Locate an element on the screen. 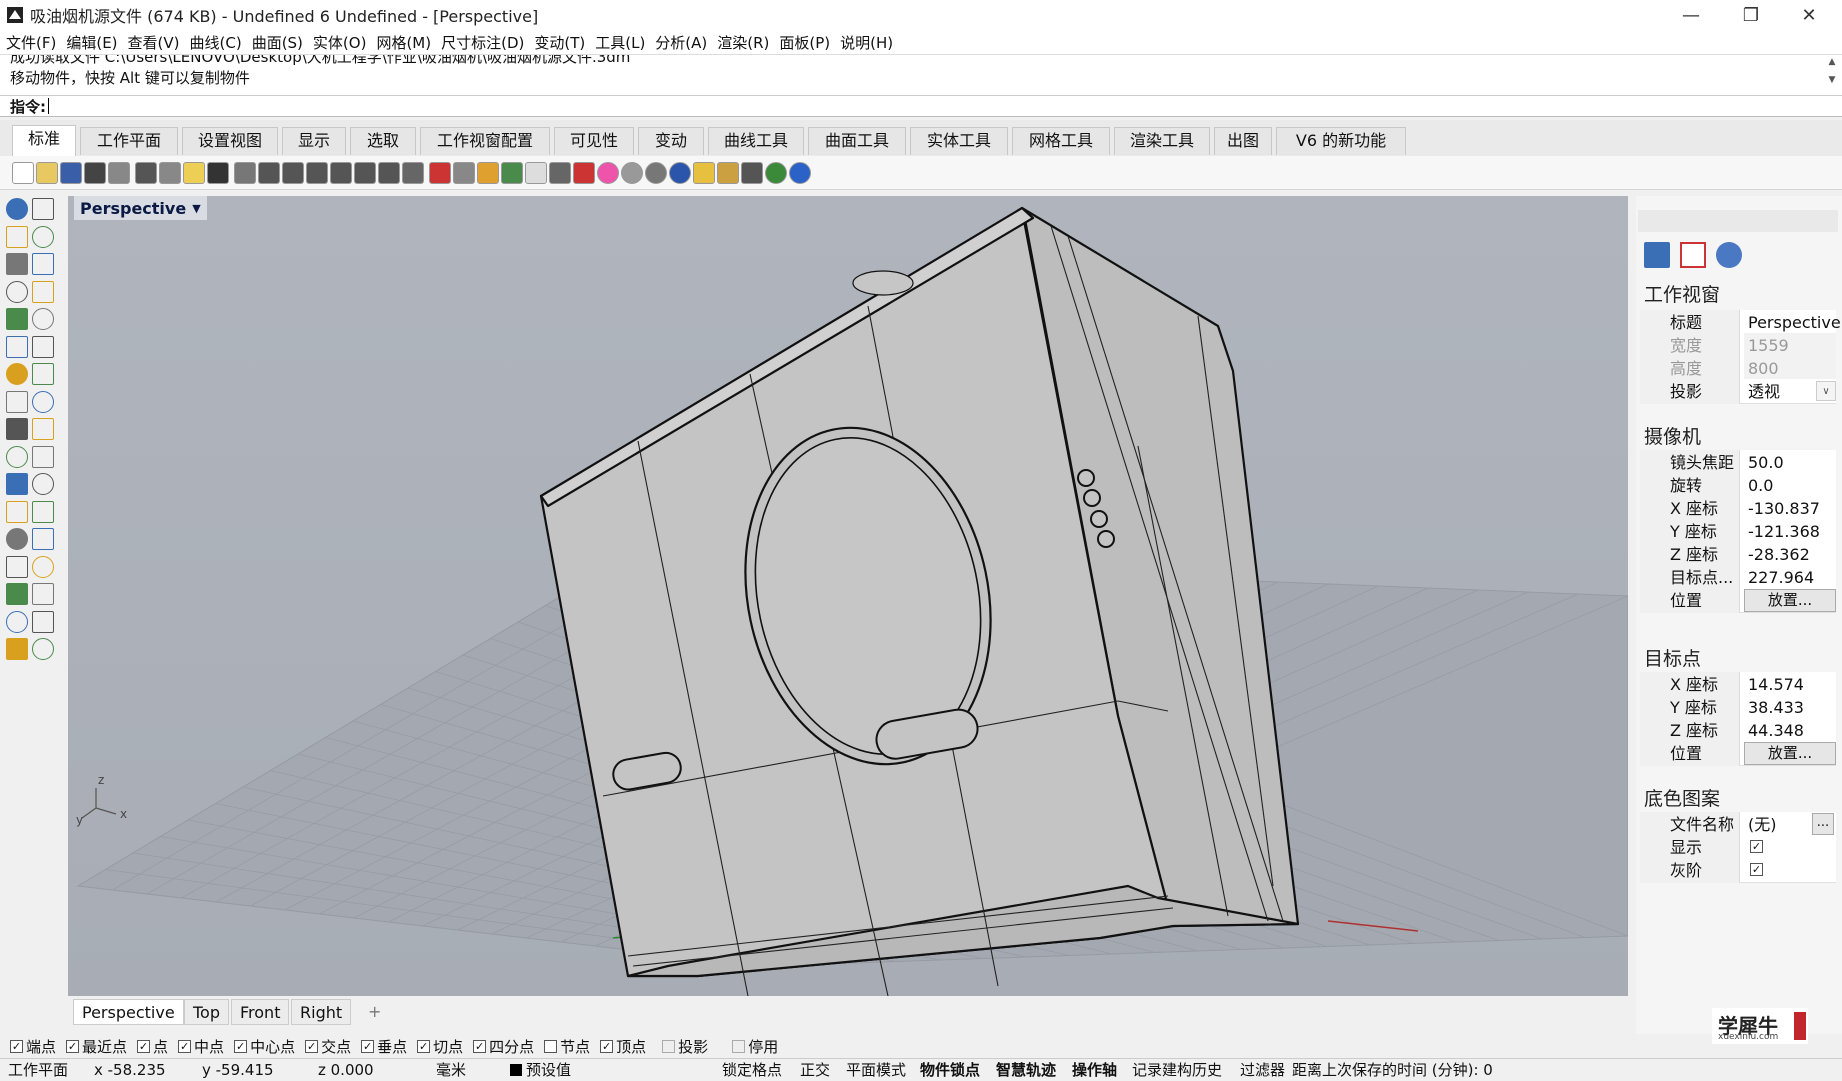 Image resolution: width=1842 pixels, height=1081 pixels. join-icon is located at coordinates (43, 594).